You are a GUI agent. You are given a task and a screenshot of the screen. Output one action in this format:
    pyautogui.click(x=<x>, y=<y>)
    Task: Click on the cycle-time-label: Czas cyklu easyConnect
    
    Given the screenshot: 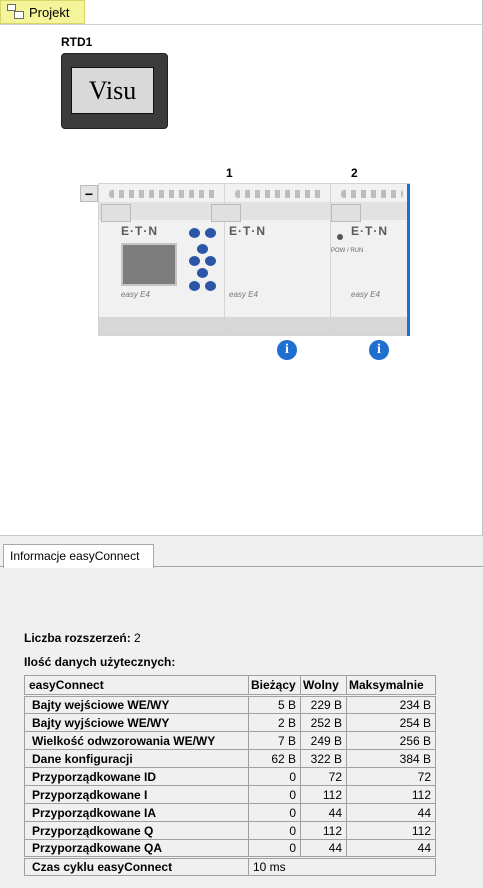 What is the action you would take?
    pyautogui.click(x=136, y=866)
    